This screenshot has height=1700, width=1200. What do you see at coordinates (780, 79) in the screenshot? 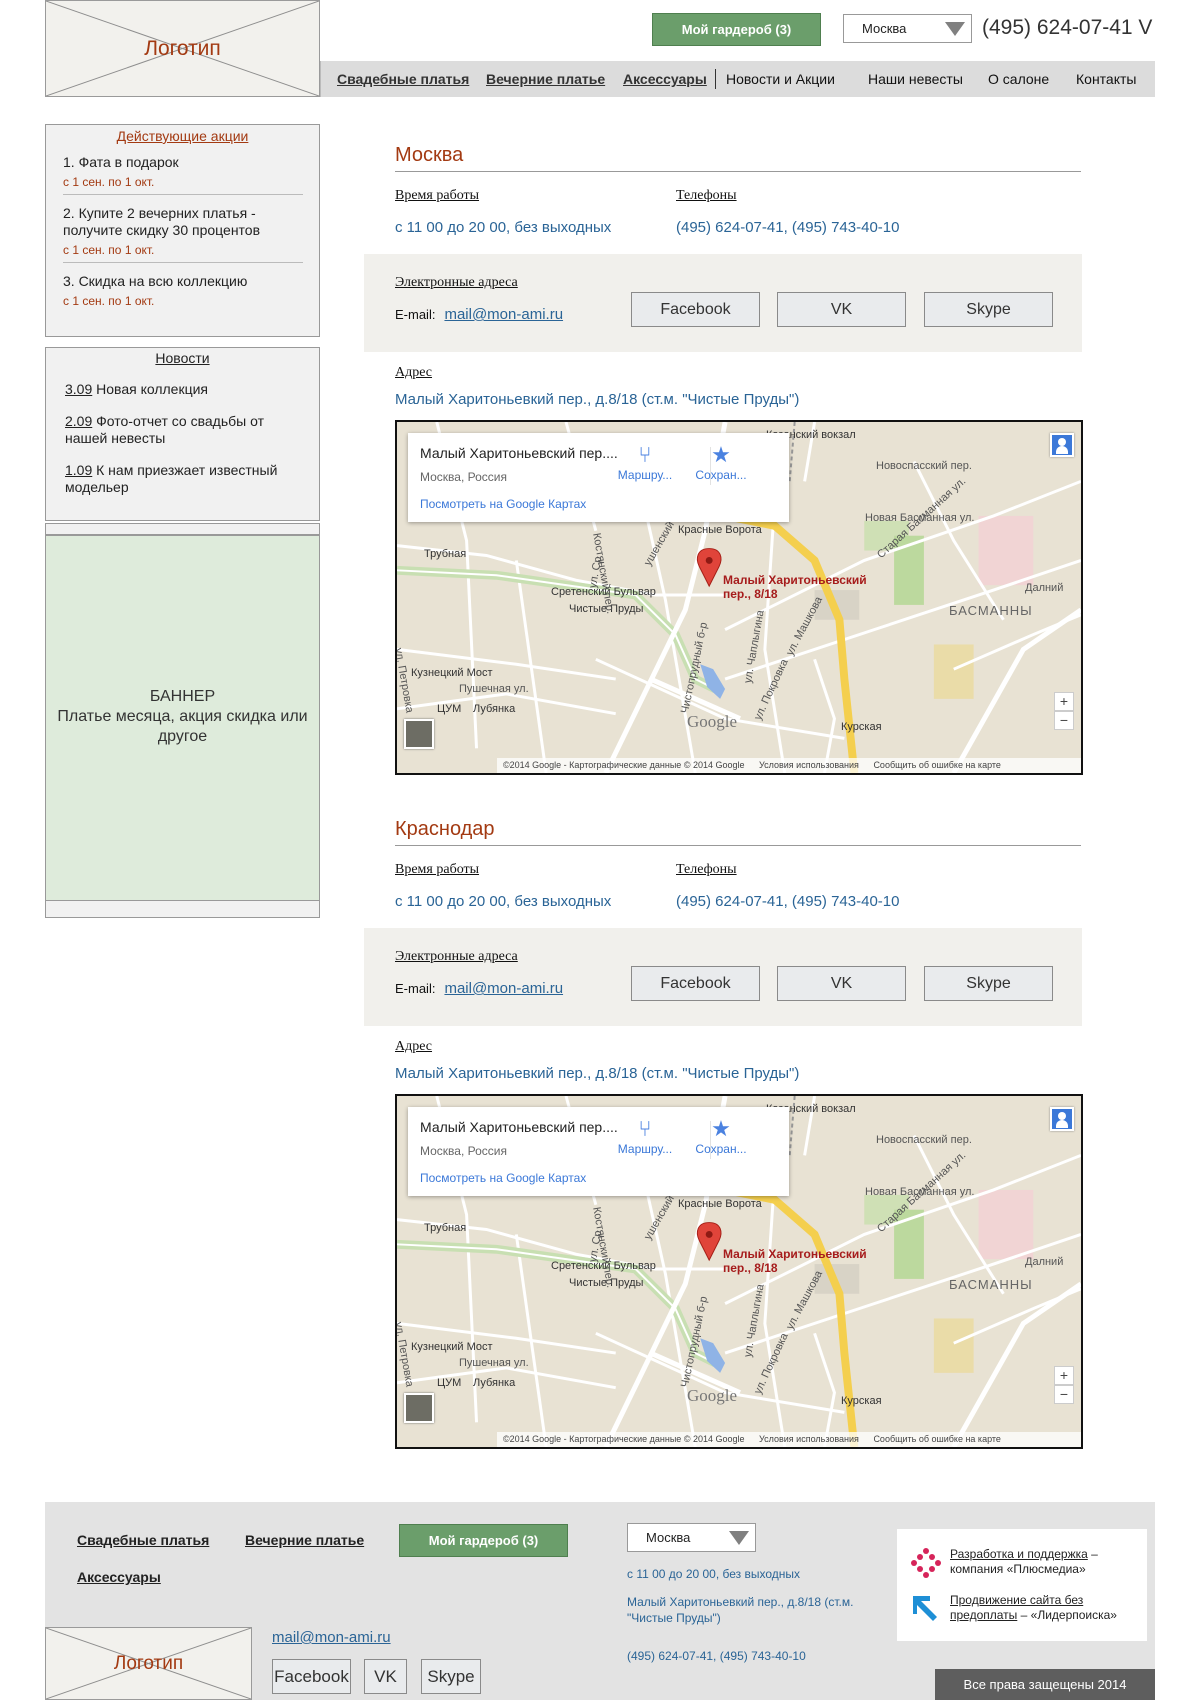
I see `nav-item-news-promos: Новости и Акции` at bounding box center [780, 79].